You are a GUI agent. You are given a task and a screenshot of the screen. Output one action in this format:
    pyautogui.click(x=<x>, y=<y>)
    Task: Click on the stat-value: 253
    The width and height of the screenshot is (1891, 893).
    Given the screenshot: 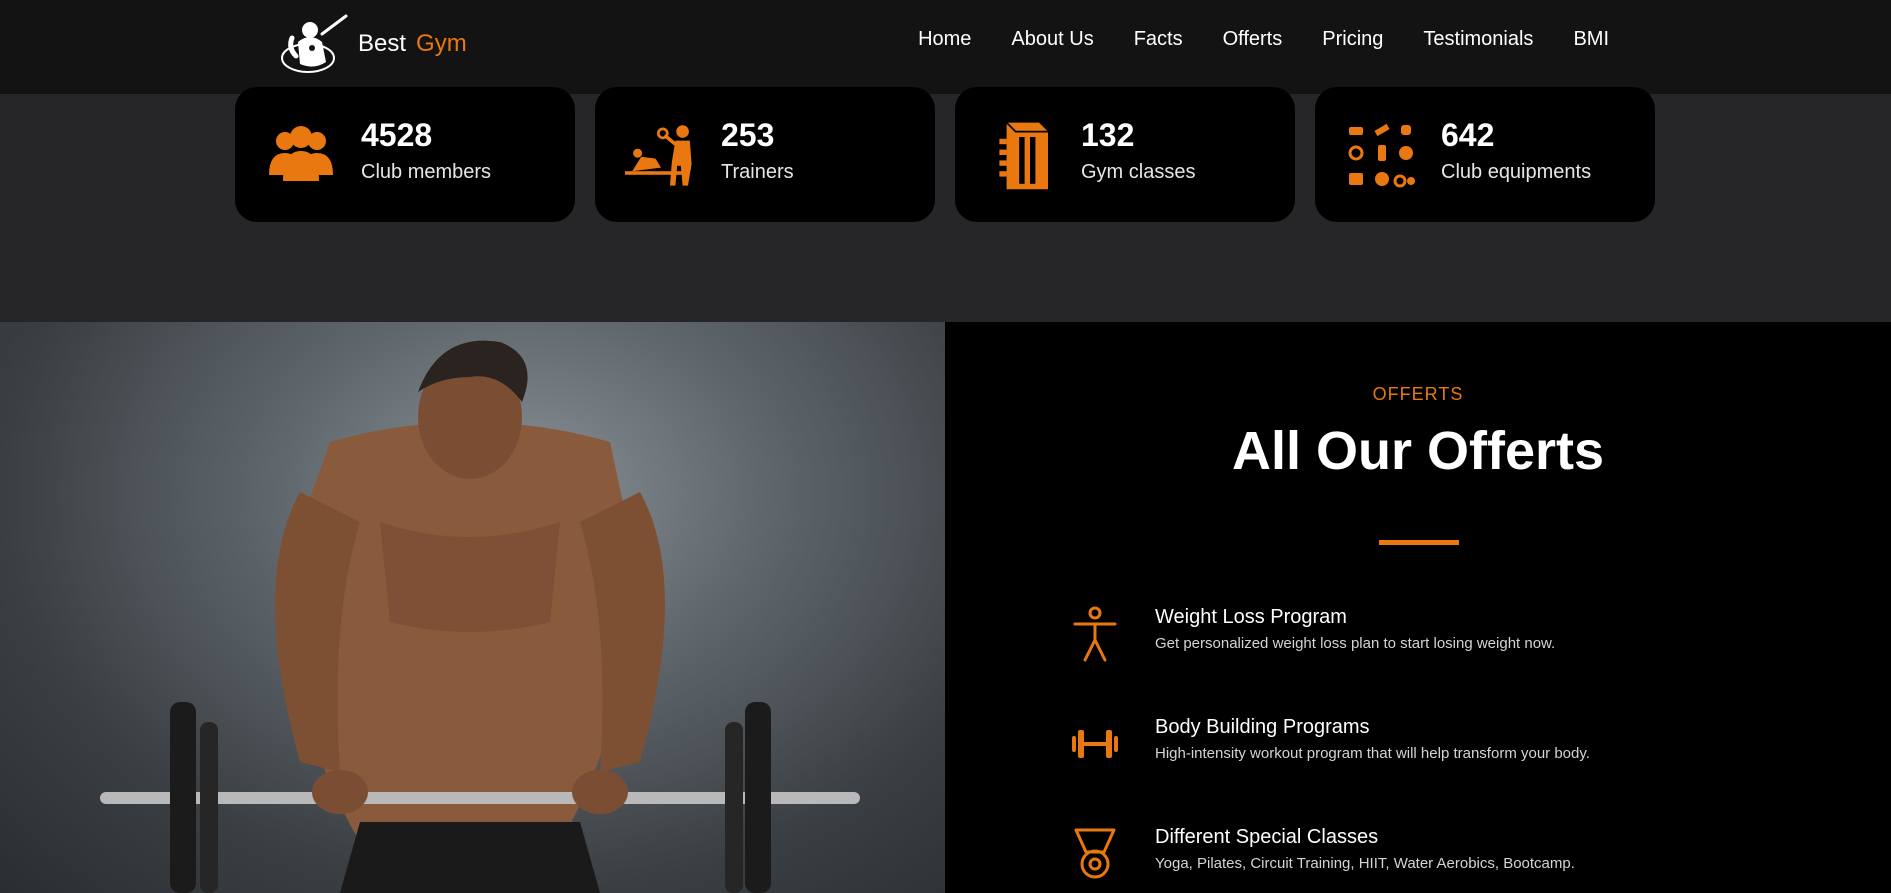 What is the action you would take?
    pyautogui.click(x=748, y=135)
    